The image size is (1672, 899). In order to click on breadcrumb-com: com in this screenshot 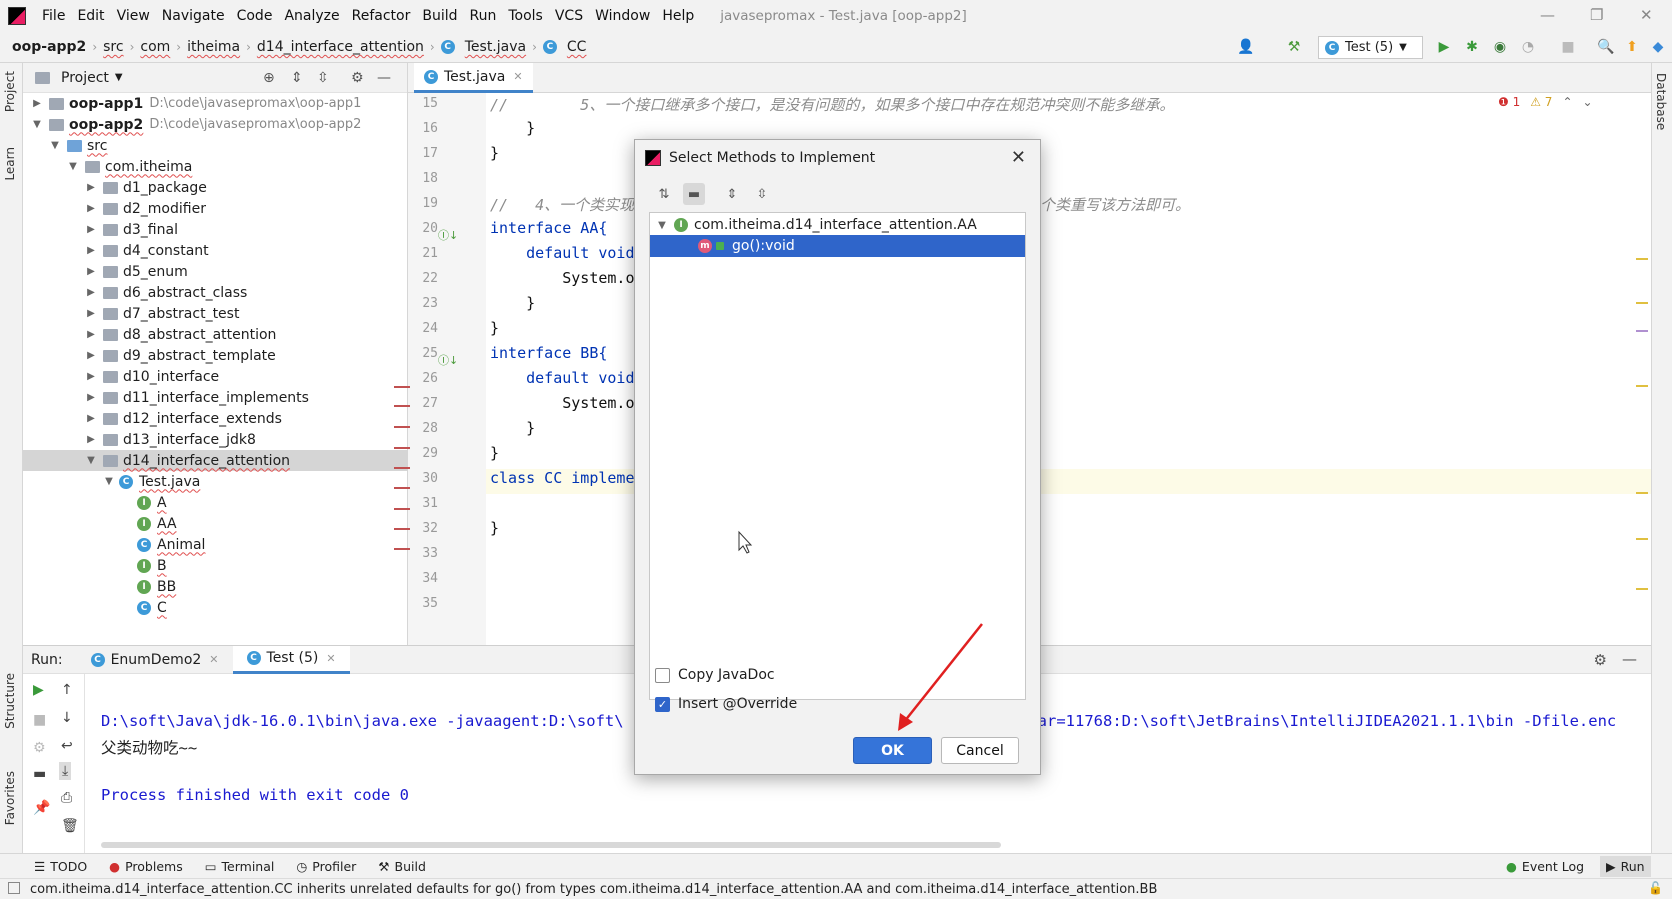, I will do `click(155, 47)`.